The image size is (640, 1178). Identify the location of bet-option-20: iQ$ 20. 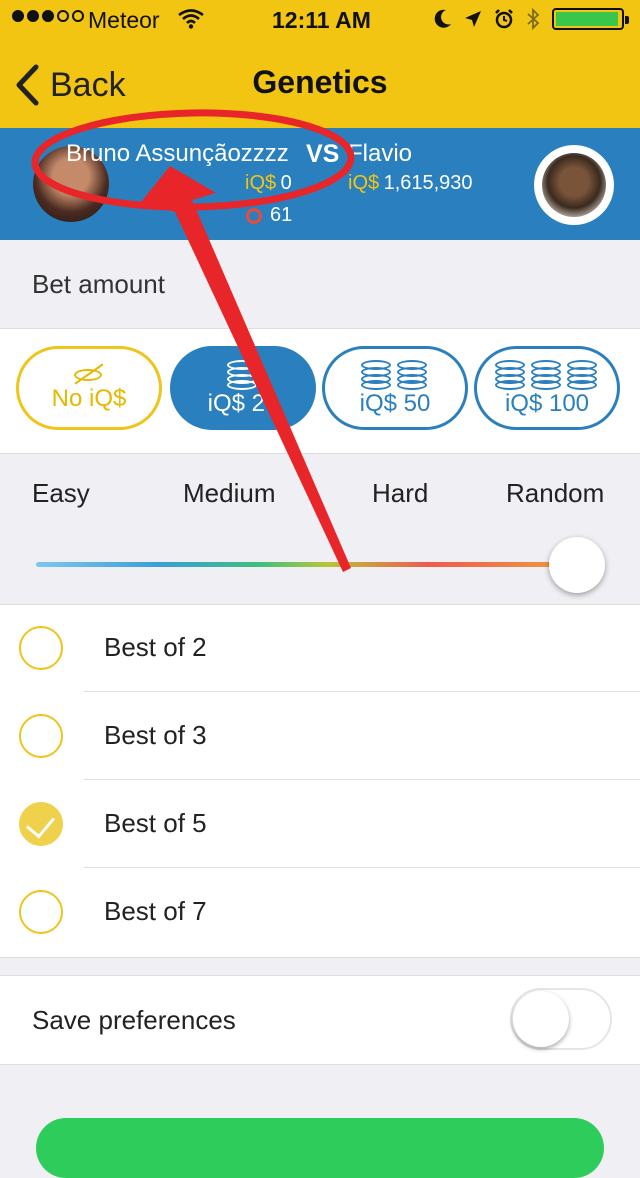
(243, 388).